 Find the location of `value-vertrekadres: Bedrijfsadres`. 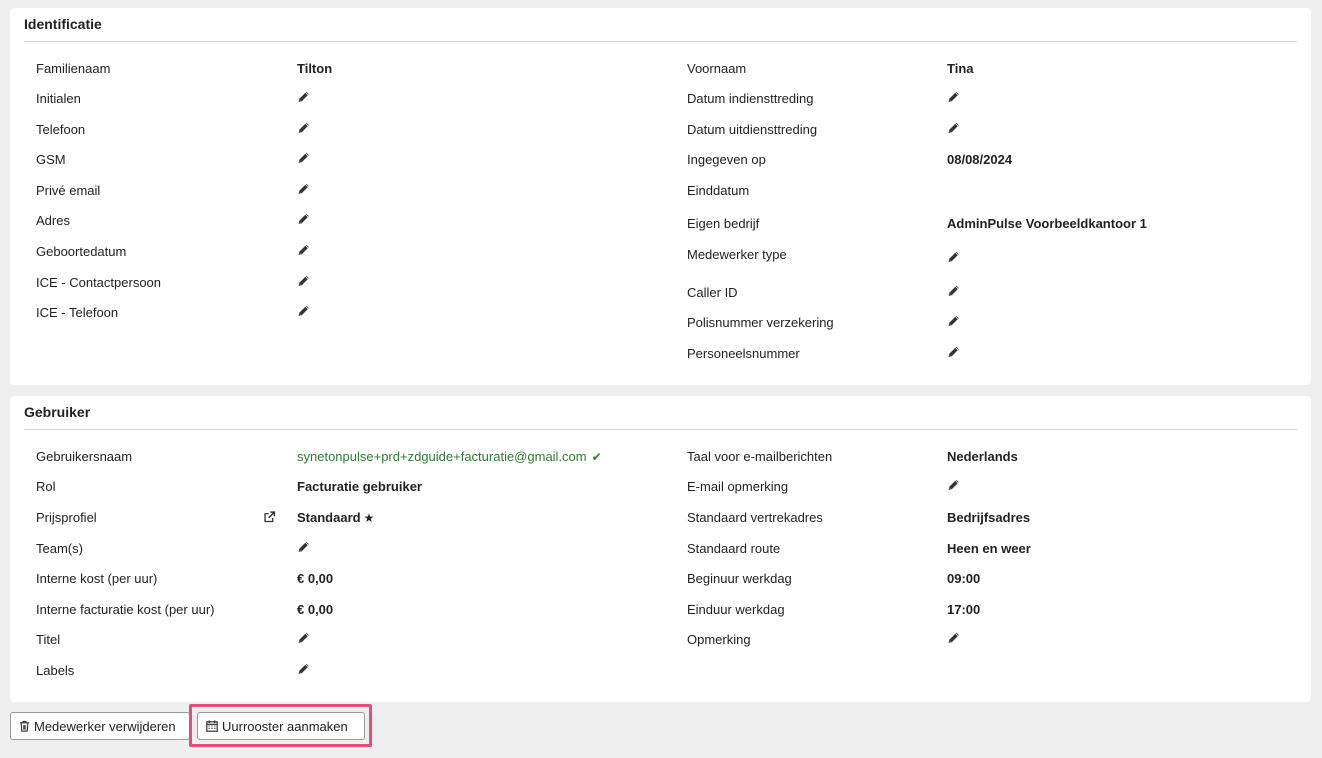

value-vertrekadres: Bedrijfsadres is located at coordinates (989, 517).